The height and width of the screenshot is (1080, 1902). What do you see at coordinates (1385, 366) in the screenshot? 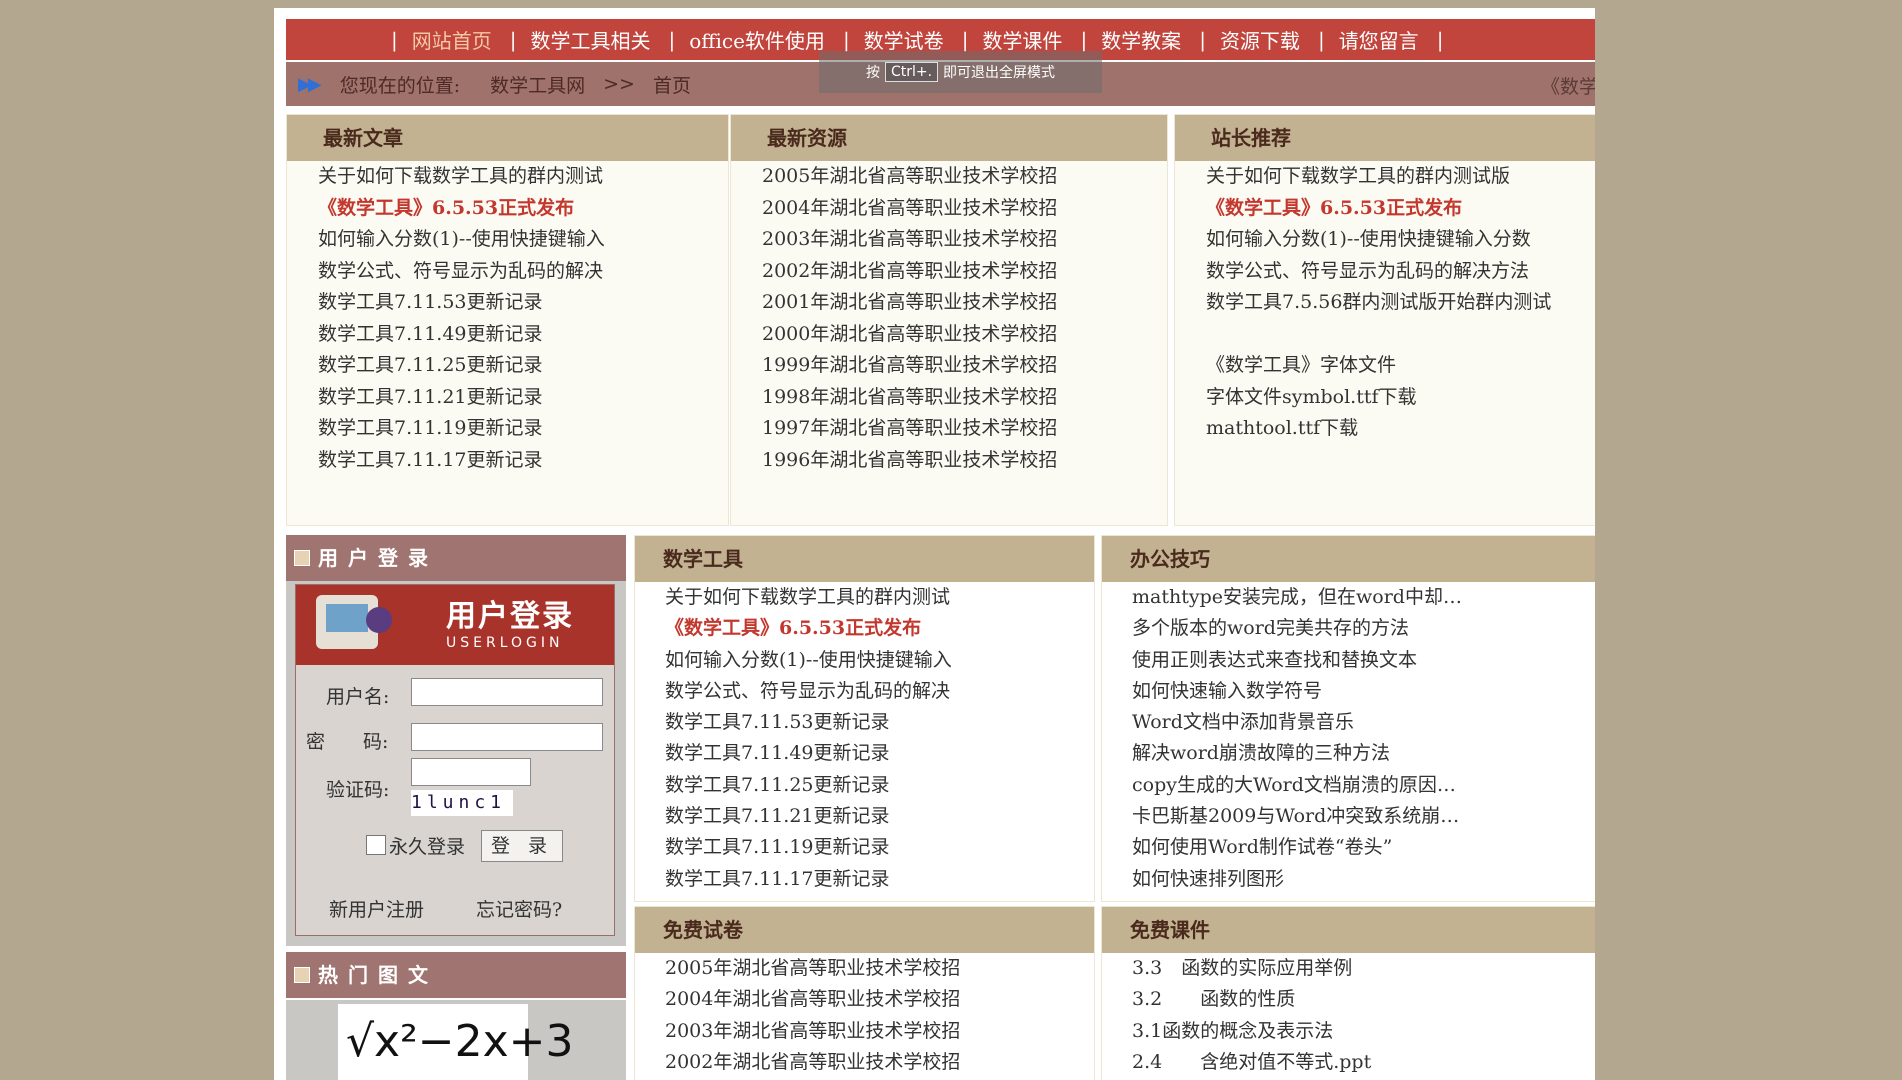
I see `list-item: 《数学工具》字体文件` at bounding box center [1385, 366].